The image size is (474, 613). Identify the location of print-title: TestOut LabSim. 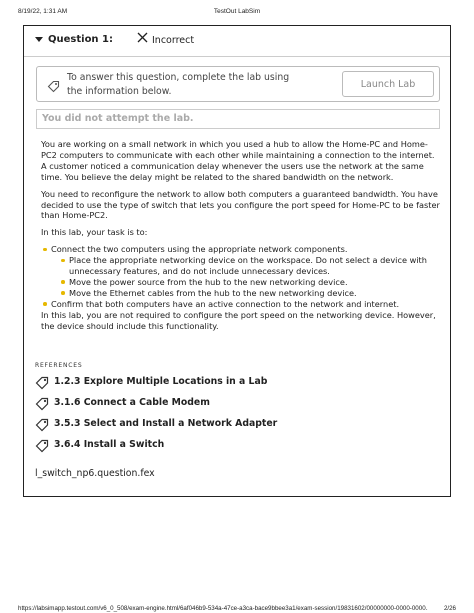
(237, 11).